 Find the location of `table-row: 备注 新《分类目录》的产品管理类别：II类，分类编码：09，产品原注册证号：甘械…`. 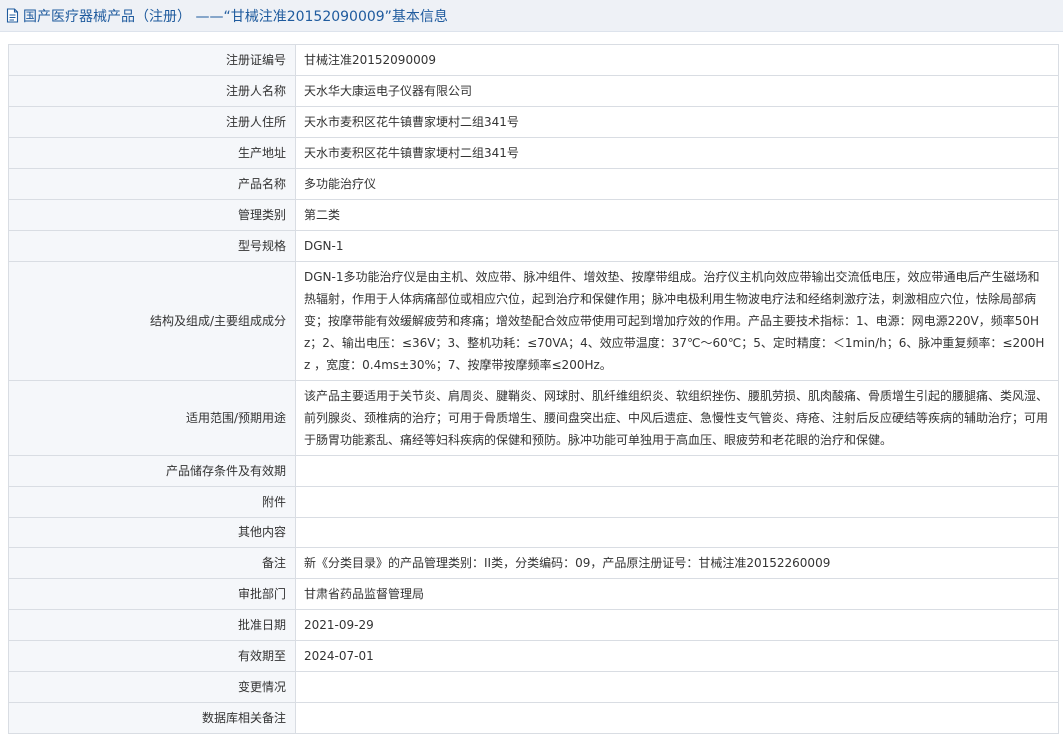

table-row: 备注 新《分类目录》的产品管理类别：II类，分类编码：09，产品原注册证号：甘械… is located at coordinates (533, 563).